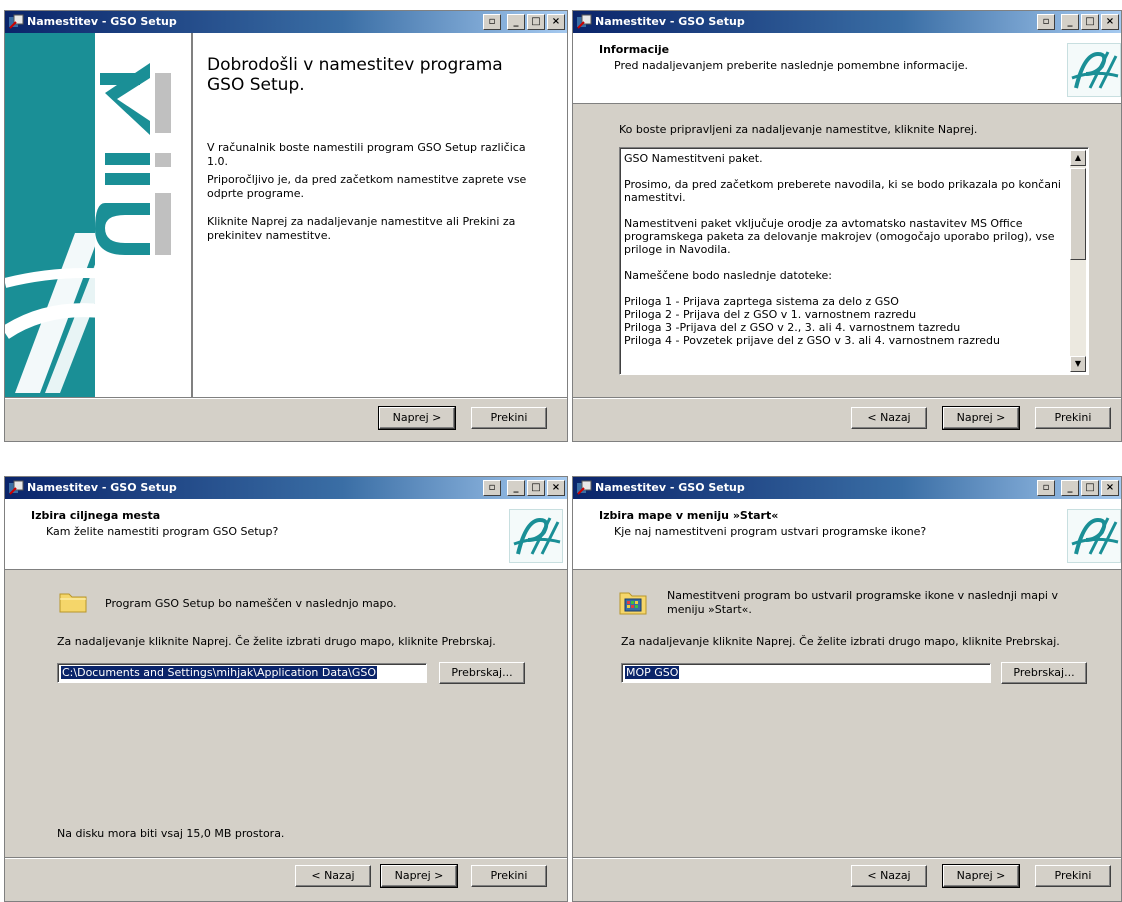  I want to click on memo-scrollbar: ▲ ▼, so click(1078, 261).